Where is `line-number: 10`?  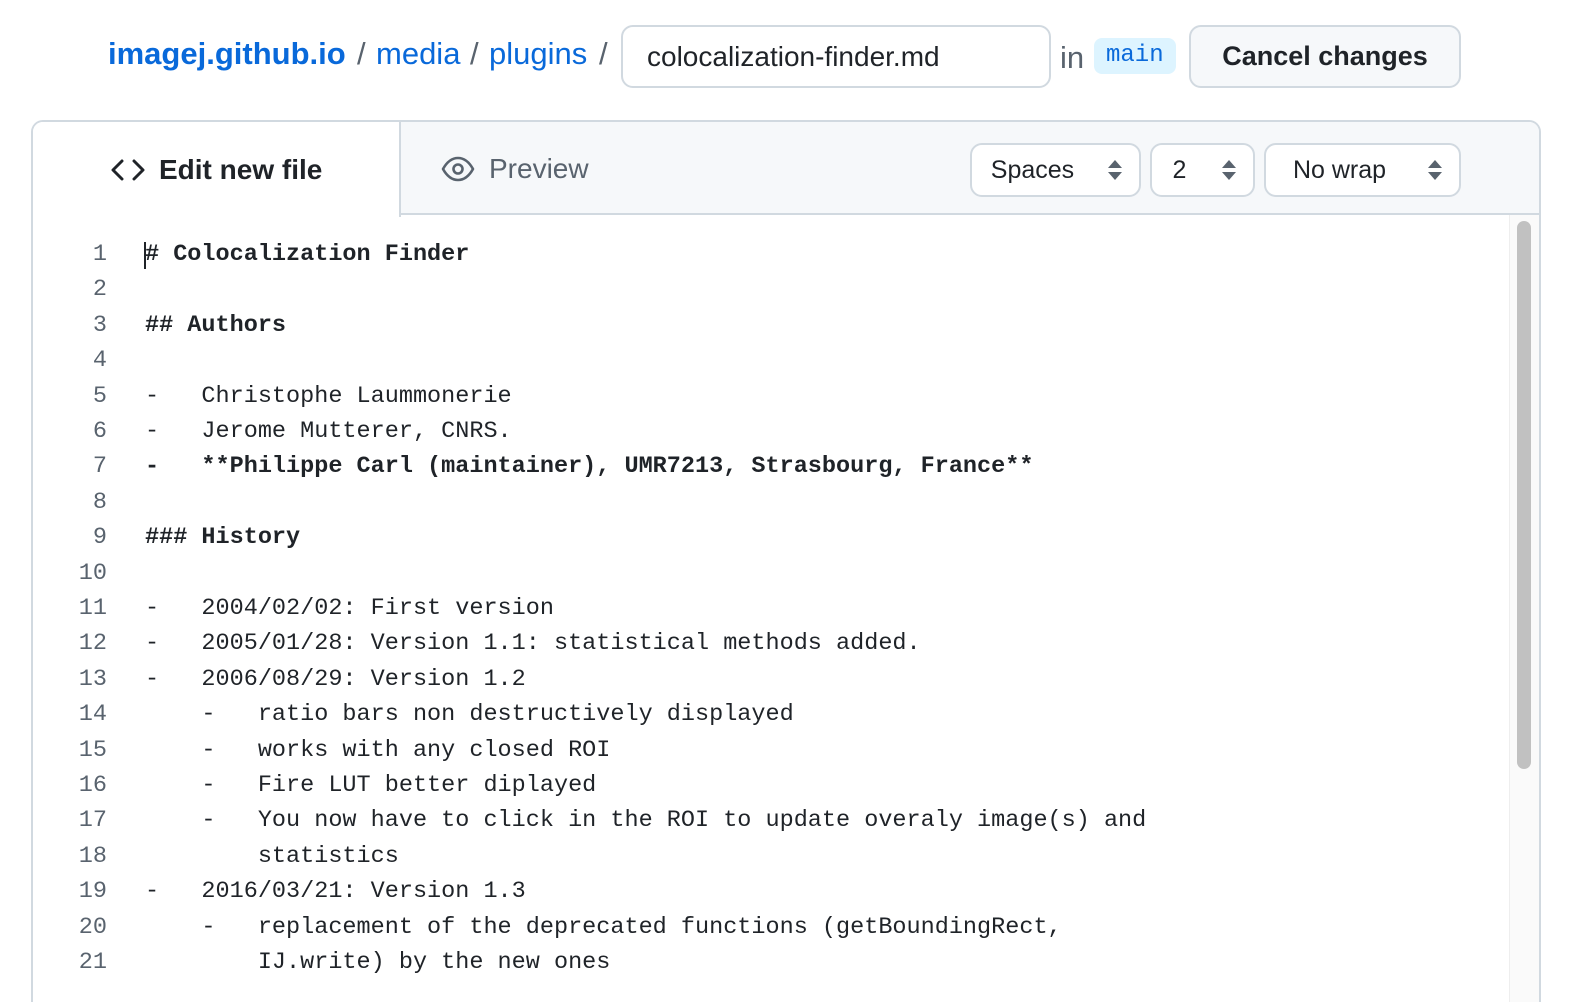
line-number: 10 is located at coordinates (92, 573).